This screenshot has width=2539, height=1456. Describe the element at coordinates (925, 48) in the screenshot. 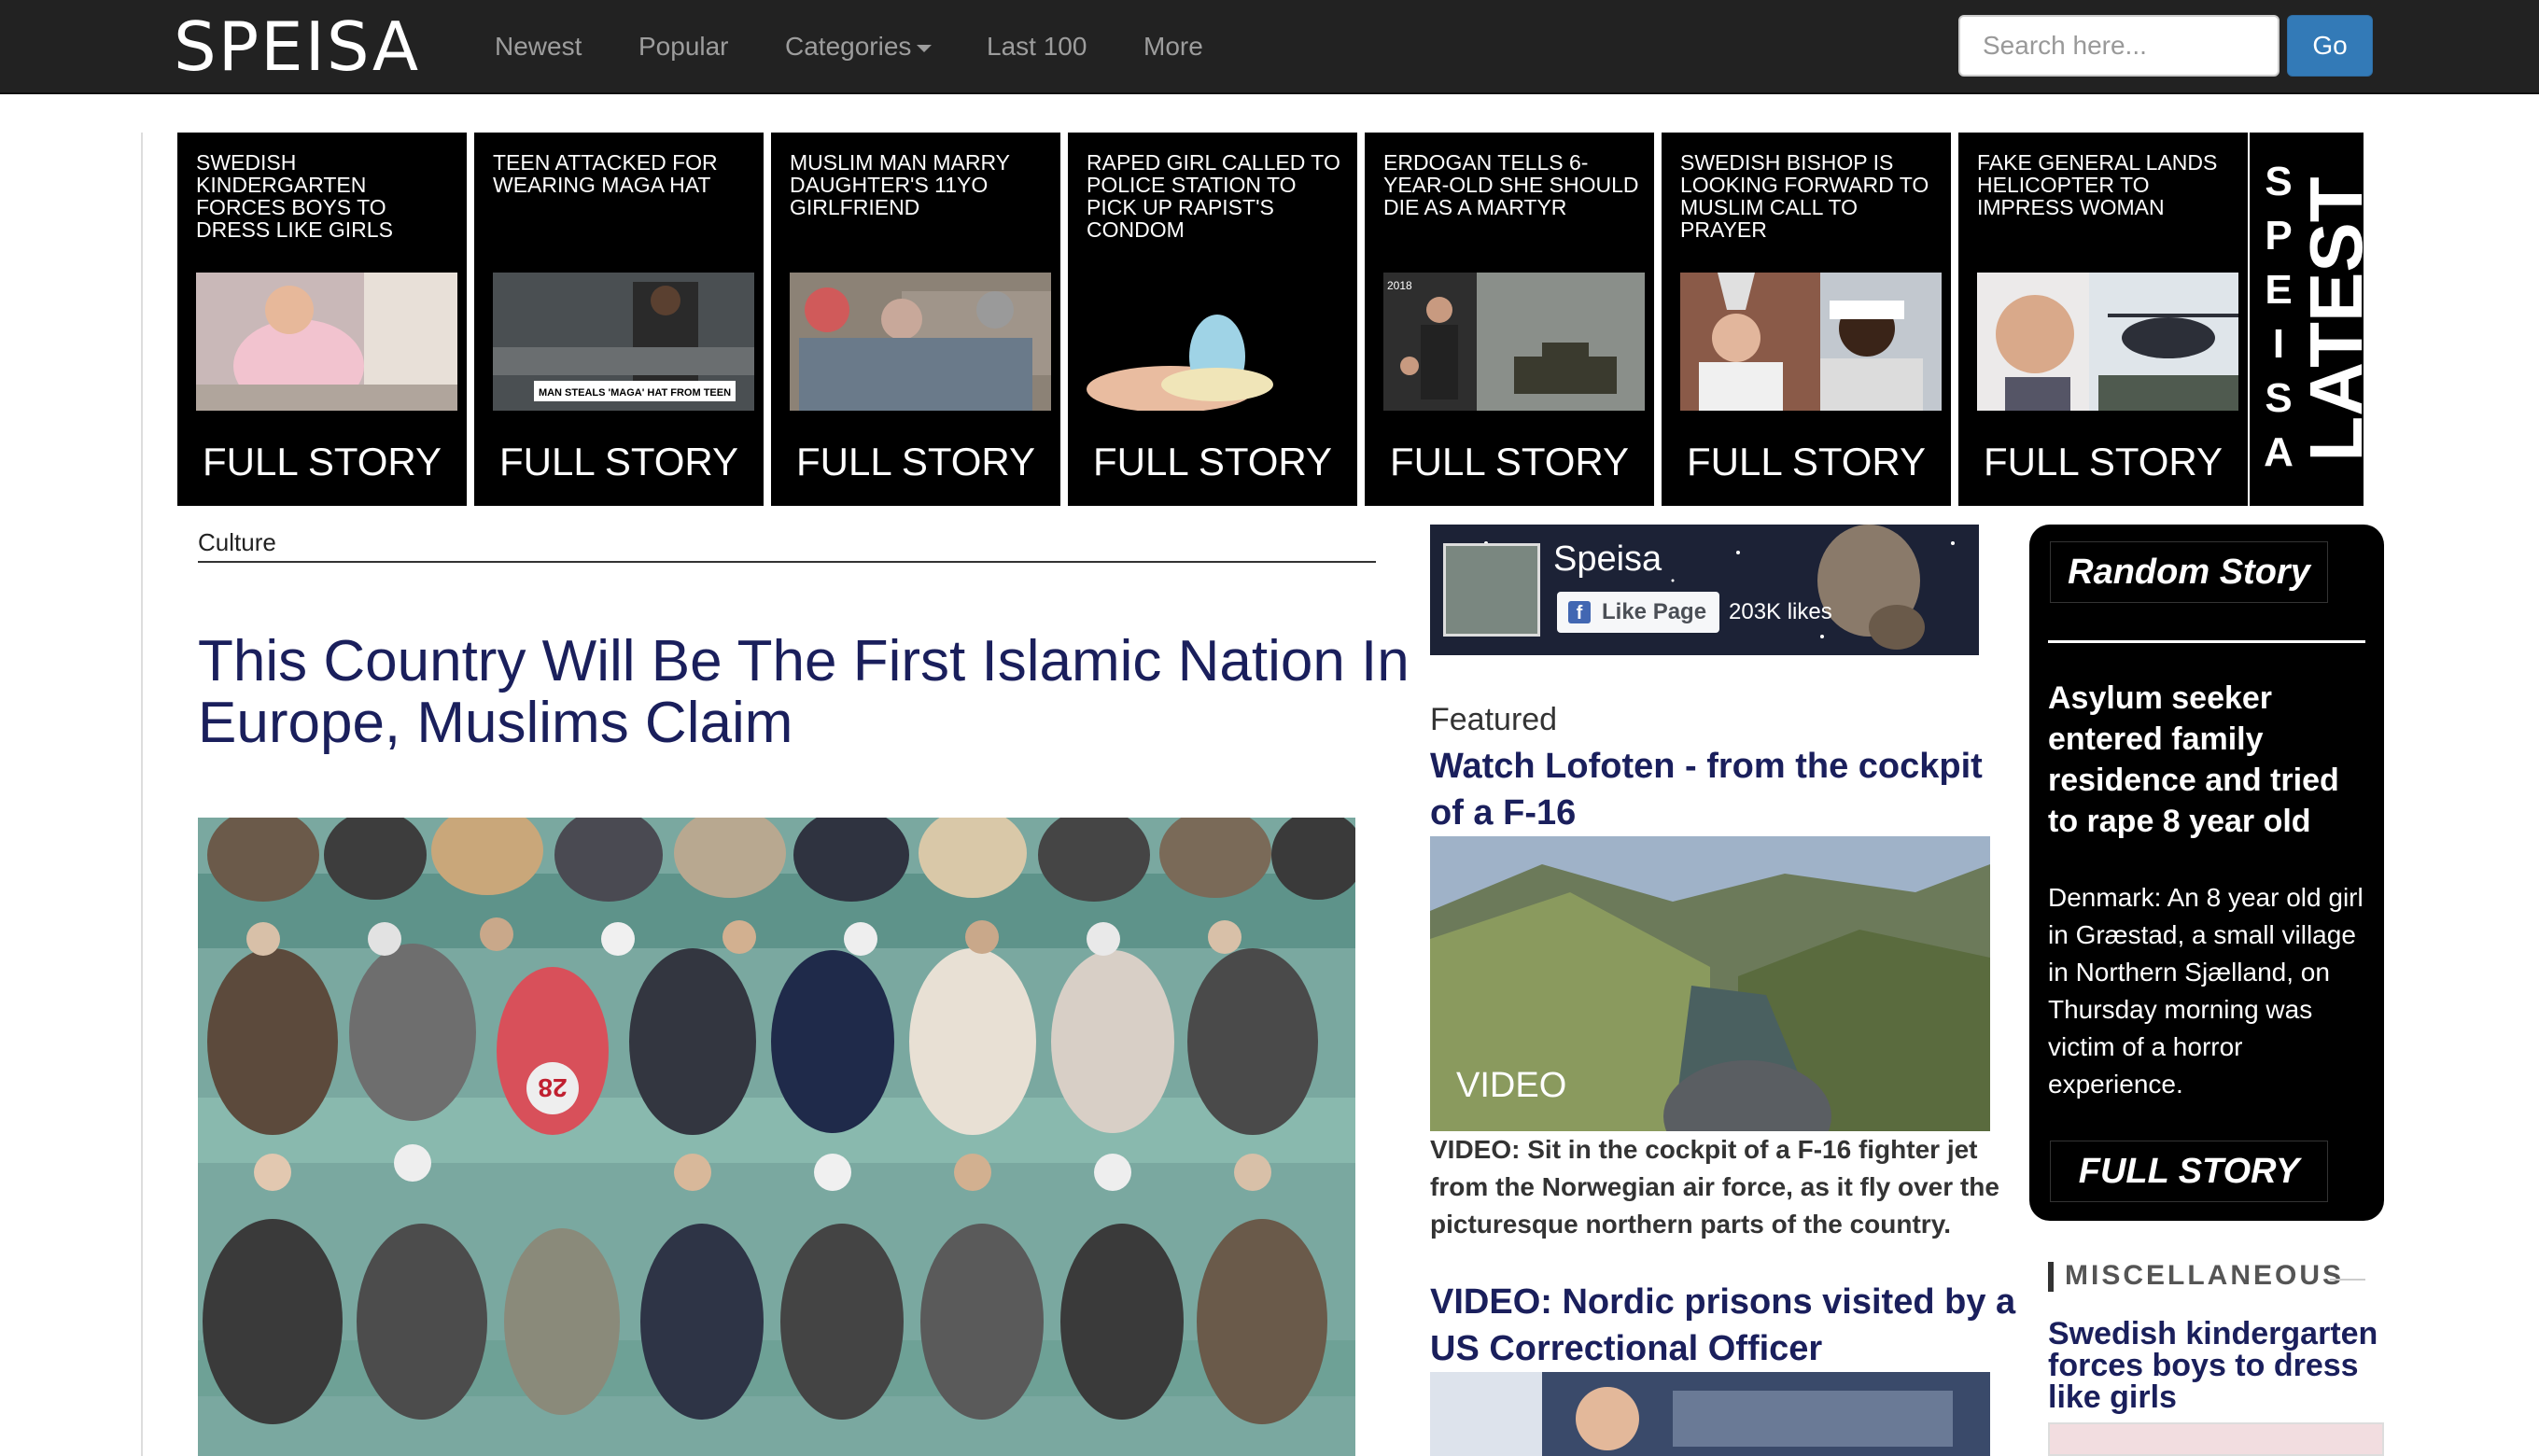

I see `caret-down-icon` at that location.